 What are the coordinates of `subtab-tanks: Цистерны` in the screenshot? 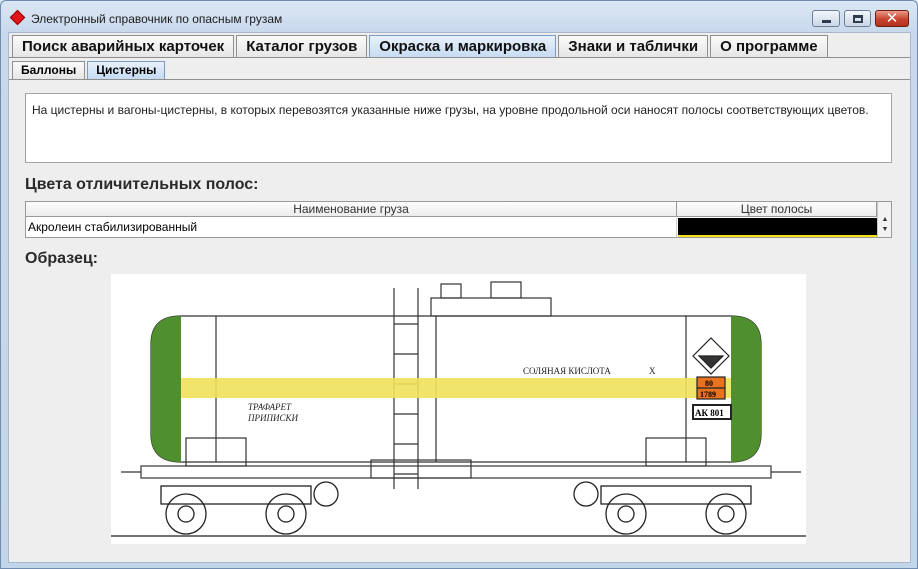 It's located at (126, 70).